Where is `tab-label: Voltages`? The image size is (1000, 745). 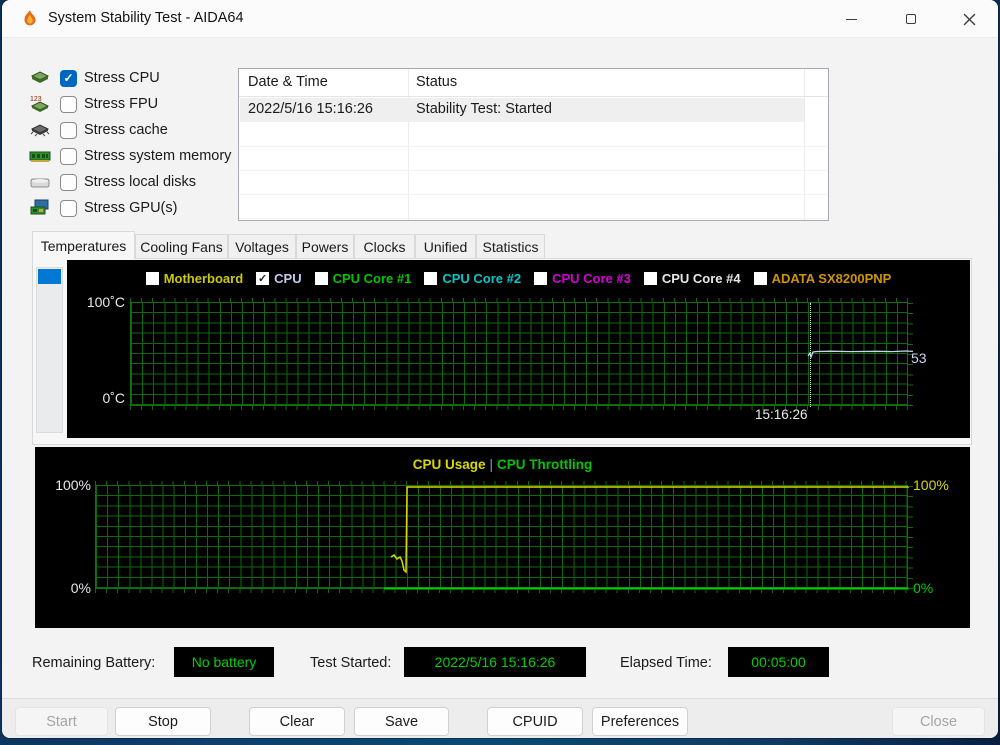 tab-label: Voltages is located at coordinates (262, 247).